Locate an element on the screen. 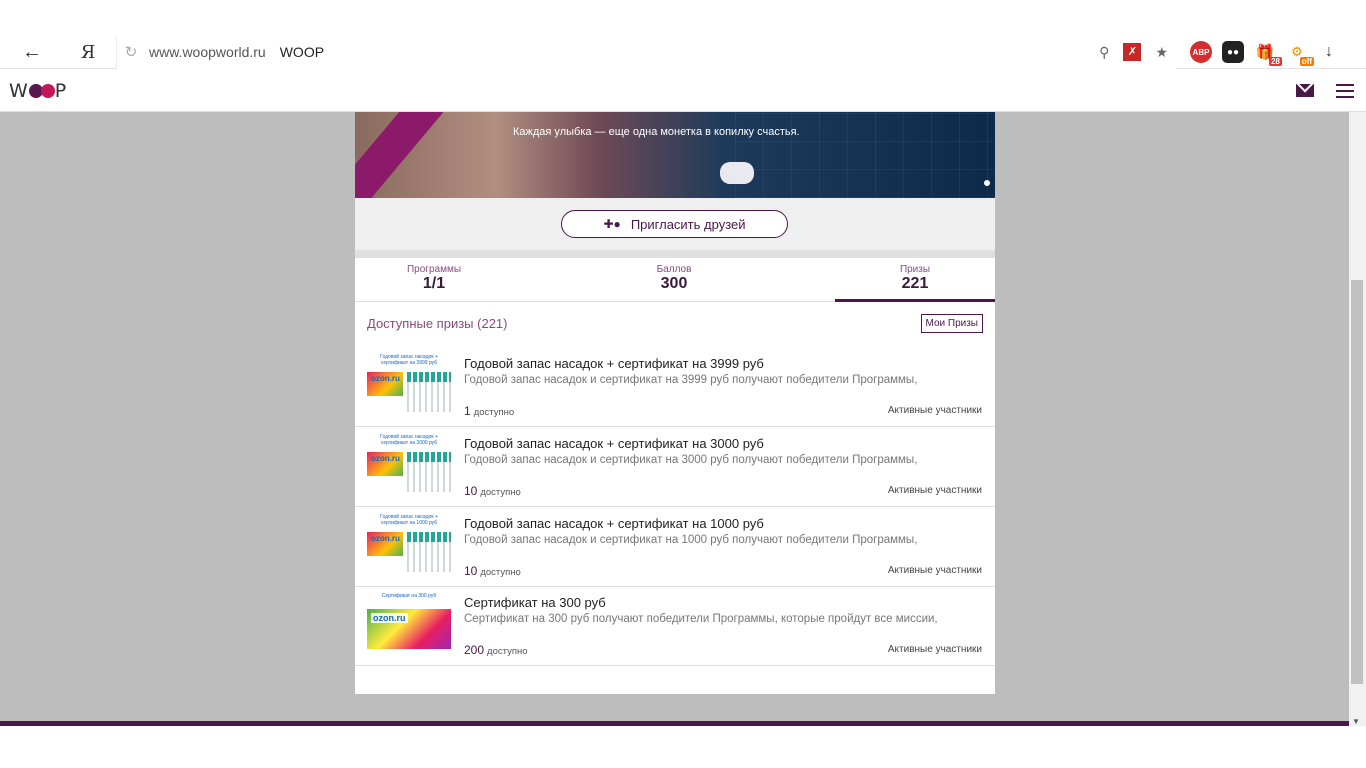 Image resolution: width=1366 pixels, height=768 pixels. logo-bubbles-icon is located at coordinates (41, 90).